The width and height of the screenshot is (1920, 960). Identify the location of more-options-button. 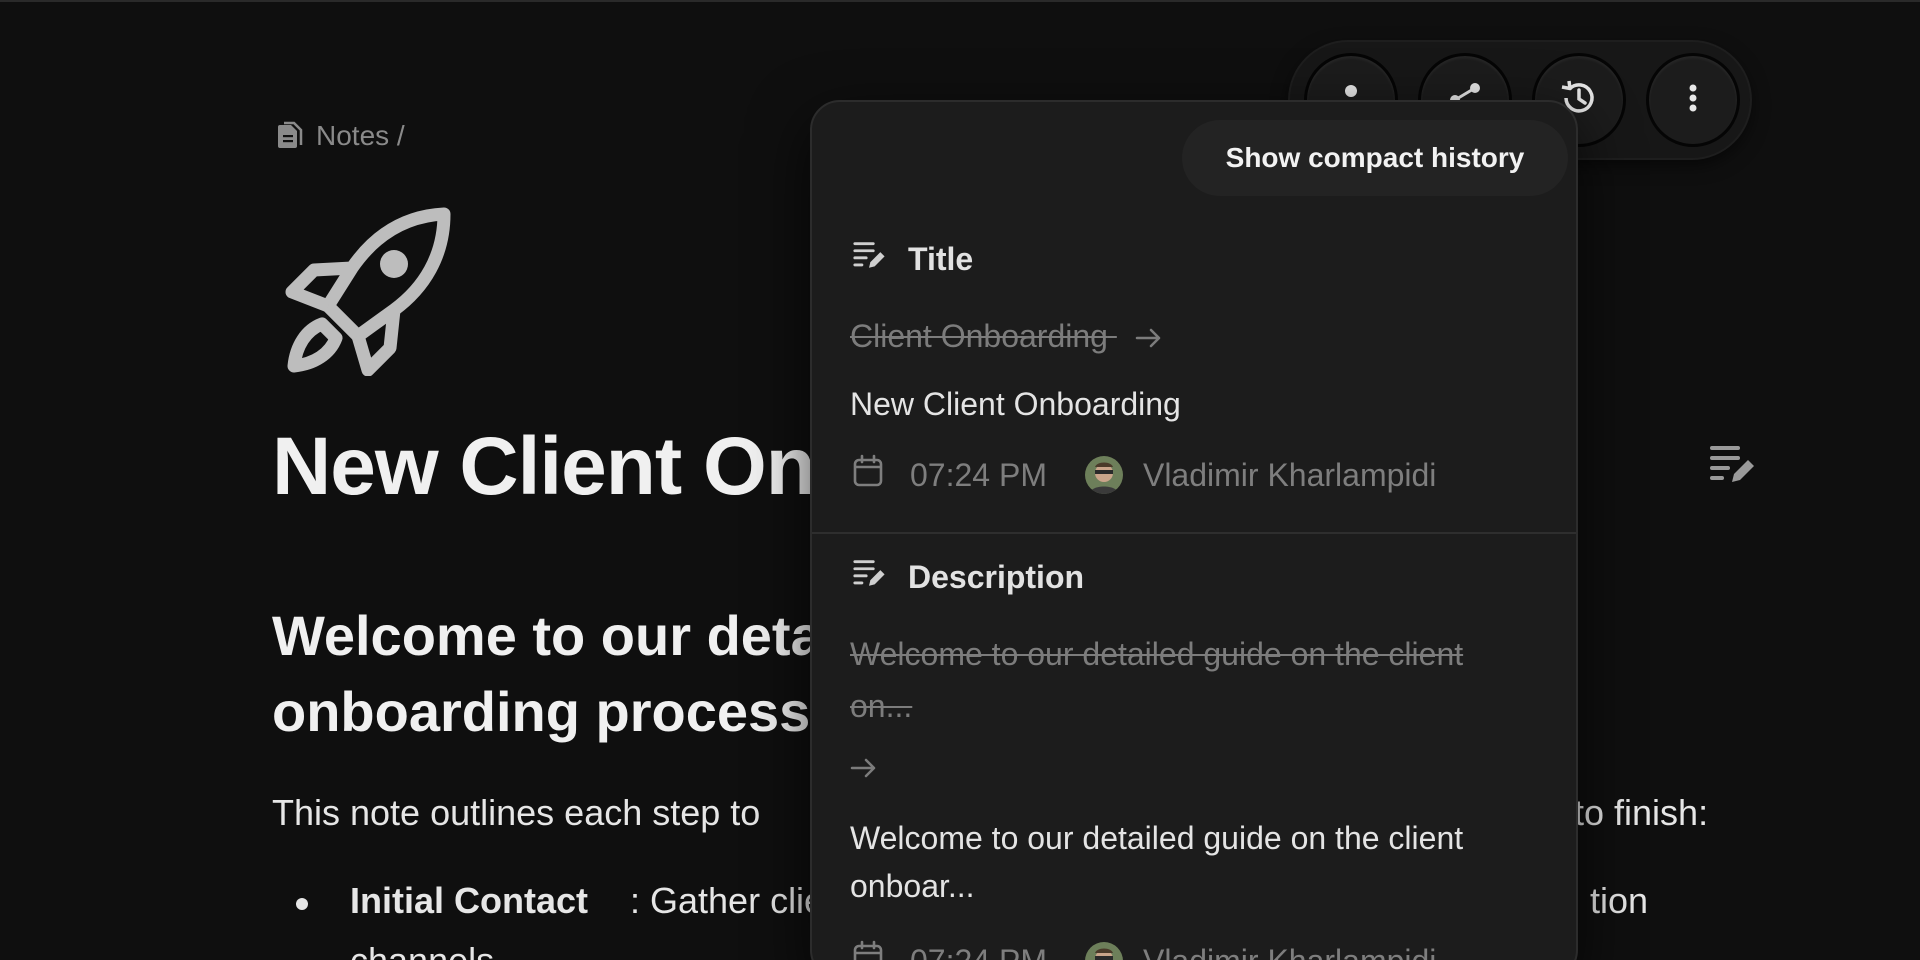
(1693, 100).